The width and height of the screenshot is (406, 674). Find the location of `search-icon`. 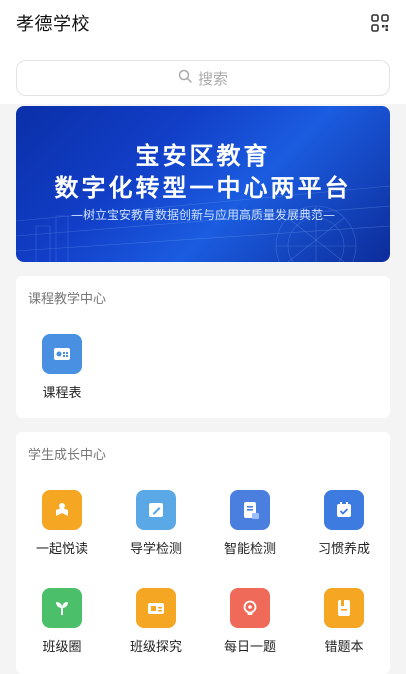

search-icon is located at coordinates (185, 78).